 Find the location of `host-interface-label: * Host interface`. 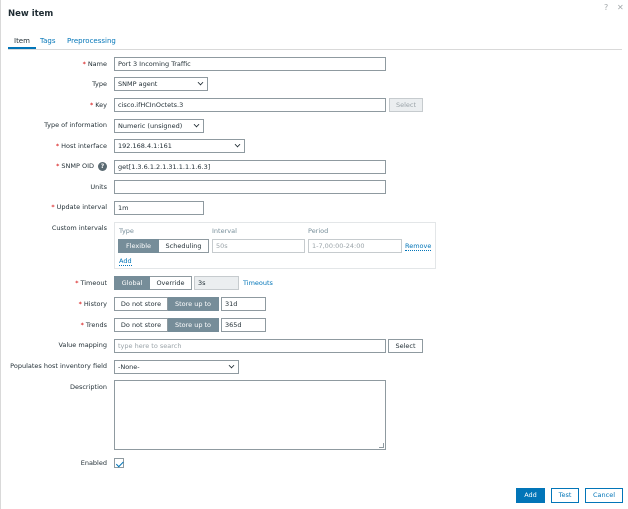

host-interface-label: * Host interface is located at coordinates (81, 146).